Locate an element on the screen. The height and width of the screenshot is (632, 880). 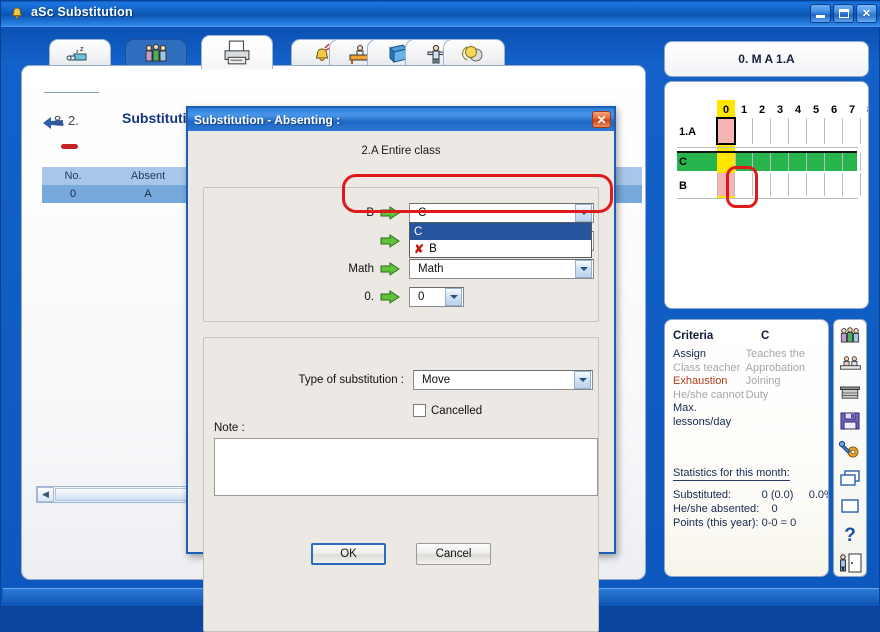
criteria-max-lessons: Max. lessons/day is located at coordinates (702, 415).